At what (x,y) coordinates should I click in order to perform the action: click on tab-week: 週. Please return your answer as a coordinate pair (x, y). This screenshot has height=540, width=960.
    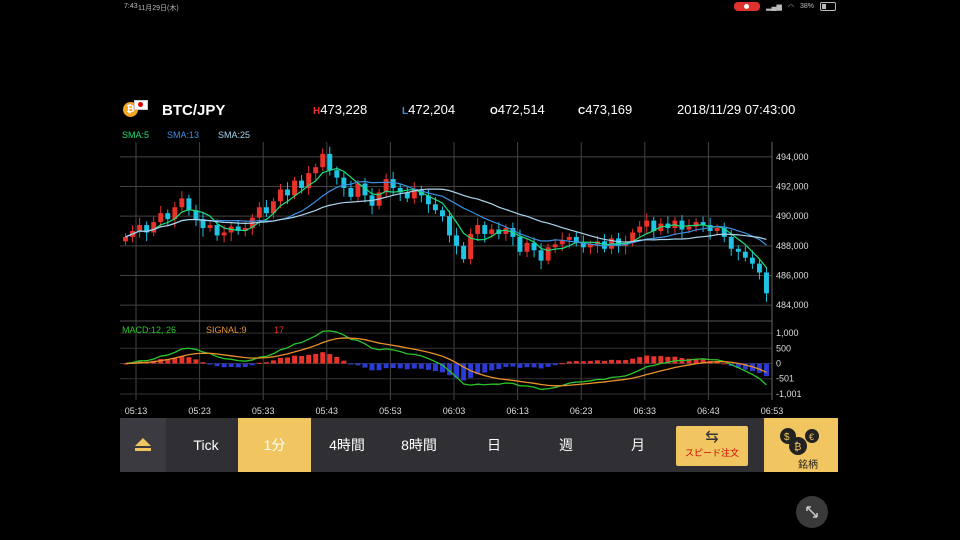
    Looking at the image, I should click on (566, 445).